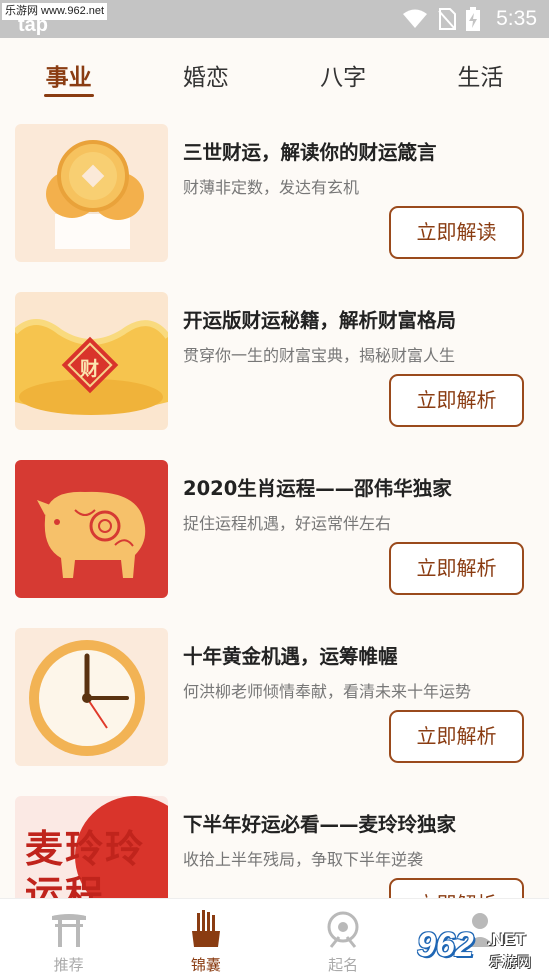 This screenshot has height=977, width=549. Describe the element at coordinates (320, 824) in the screenshot. I see `item-title: 下半年好运必看——麦玲玲独家` at that location.